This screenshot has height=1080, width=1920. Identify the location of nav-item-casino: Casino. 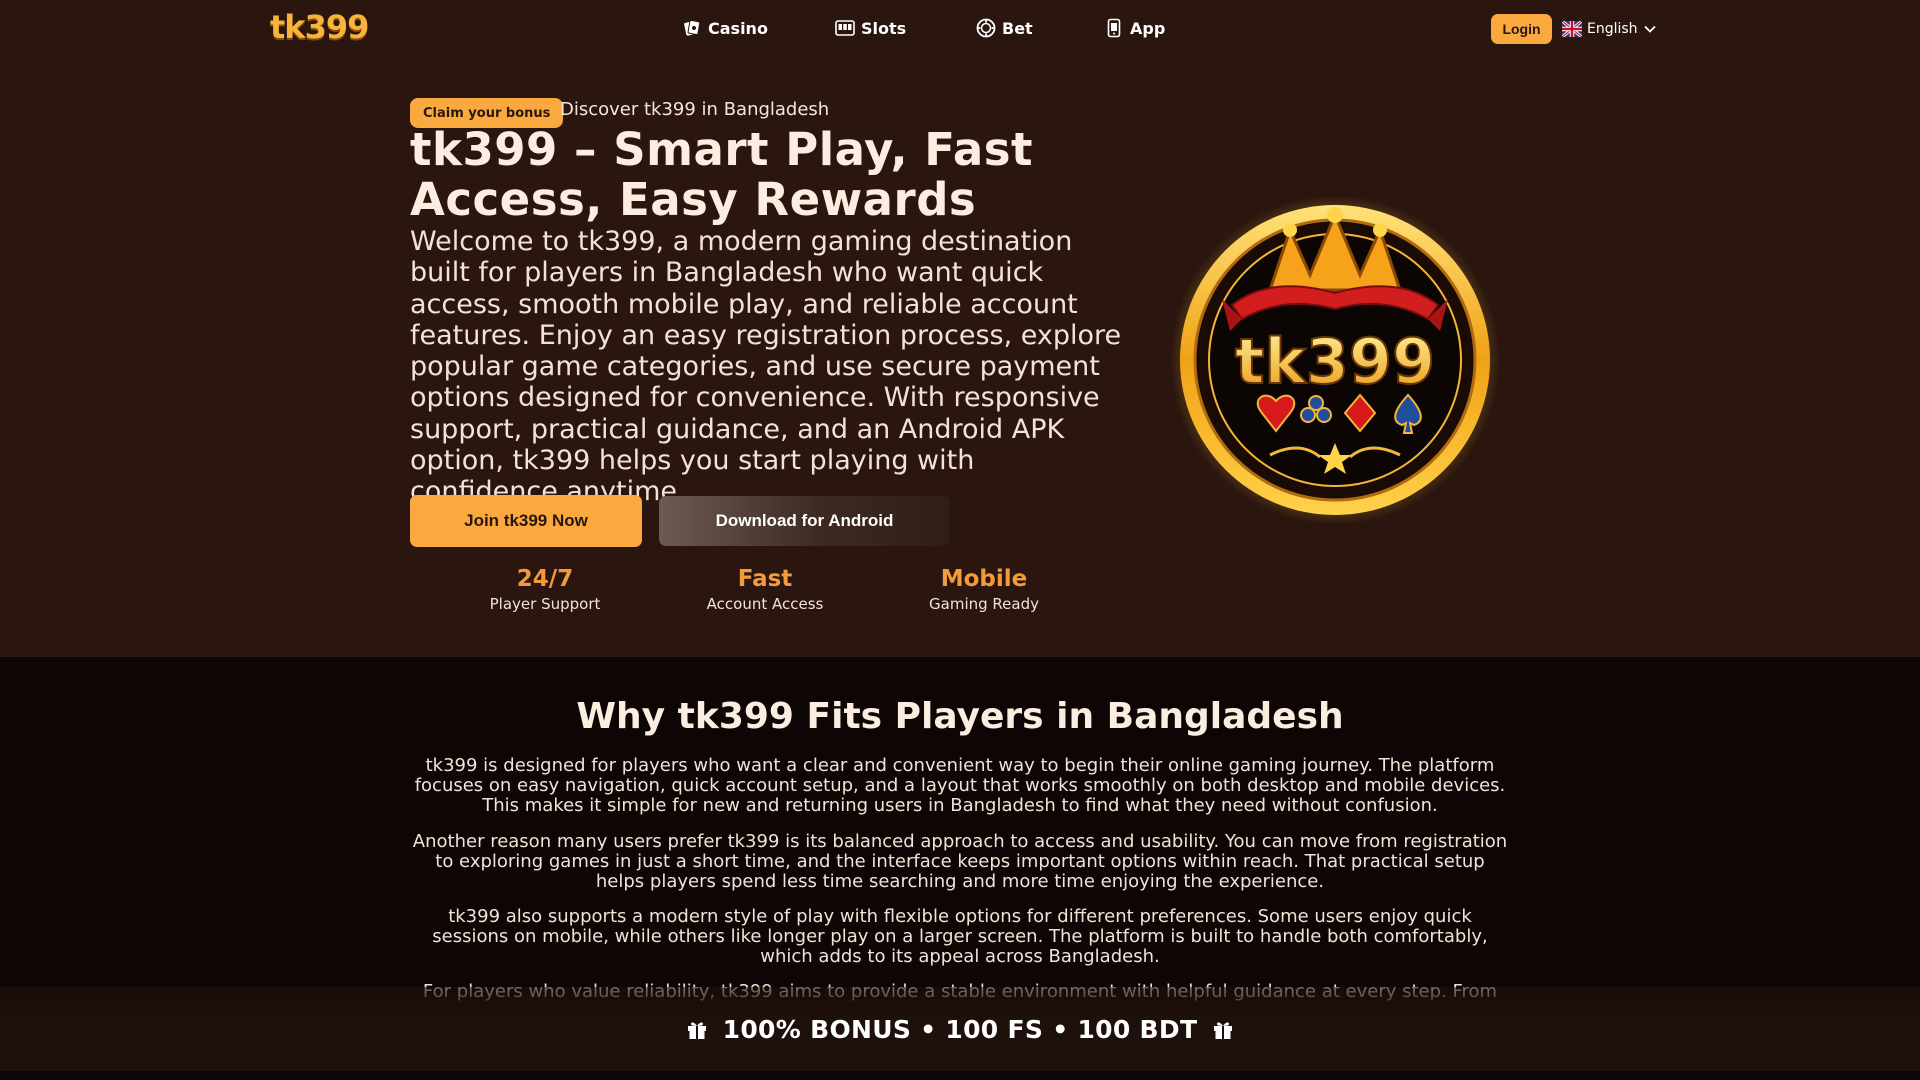
(725, 28).